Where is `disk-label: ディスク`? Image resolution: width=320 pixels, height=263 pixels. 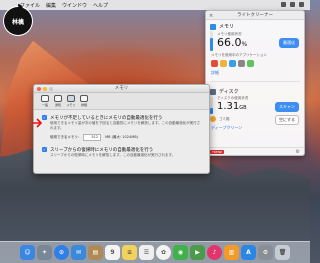 disk-label: ディスク is located at coordinates (229, 92).